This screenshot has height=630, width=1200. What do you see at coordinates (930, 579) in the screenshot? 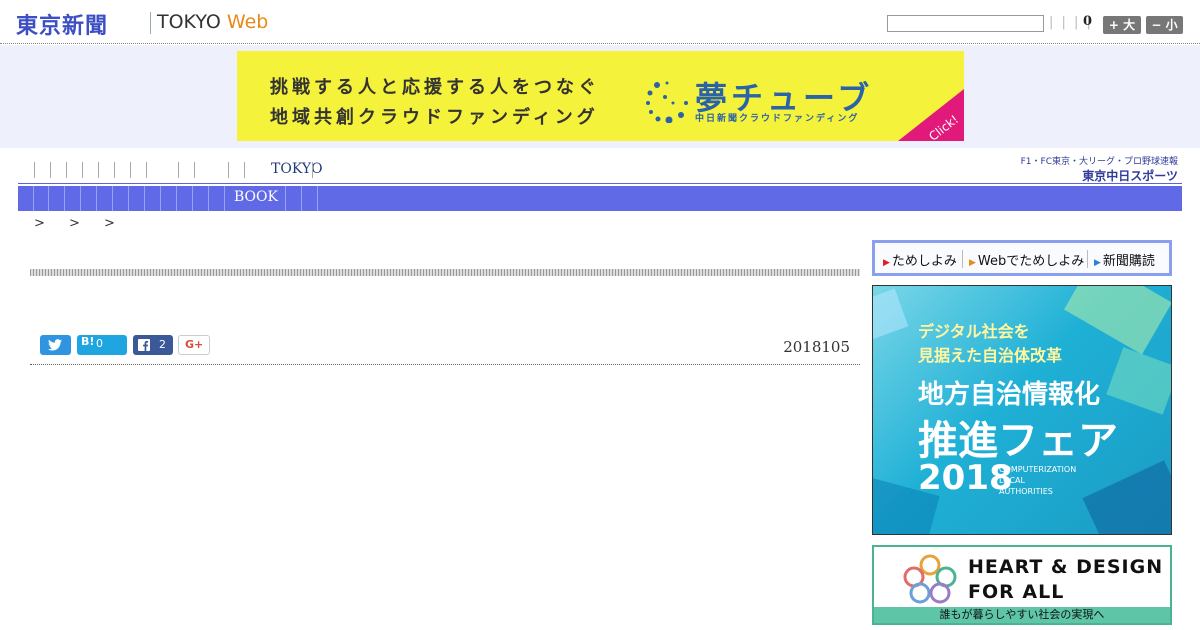
I see `flower-logo-icon` at bounding box center [930, 579].